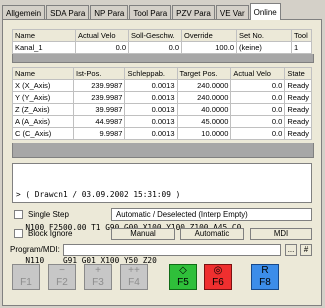 The image size is (325, 308). What do you see at coordinates (44, 35) in the screenshot?
I see `channel-header-name: Name` at bounding box center [44, 35].